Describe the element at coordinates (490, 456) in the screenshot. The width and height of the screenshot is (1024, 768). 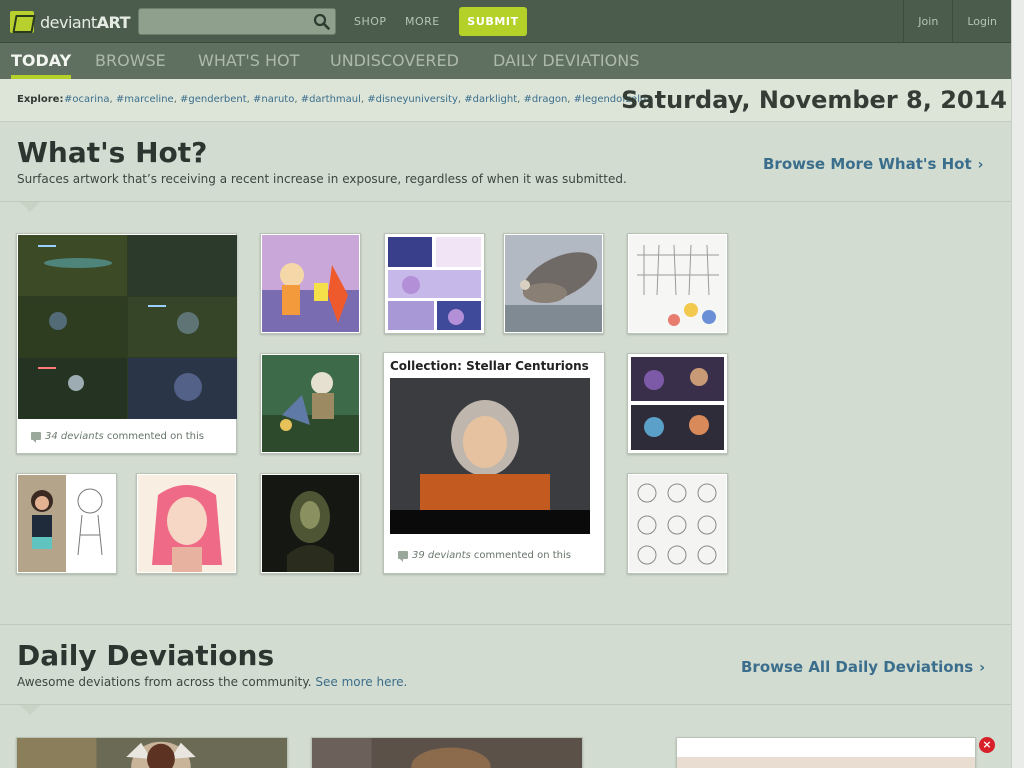
I see `collection-thumbnail` at that location.